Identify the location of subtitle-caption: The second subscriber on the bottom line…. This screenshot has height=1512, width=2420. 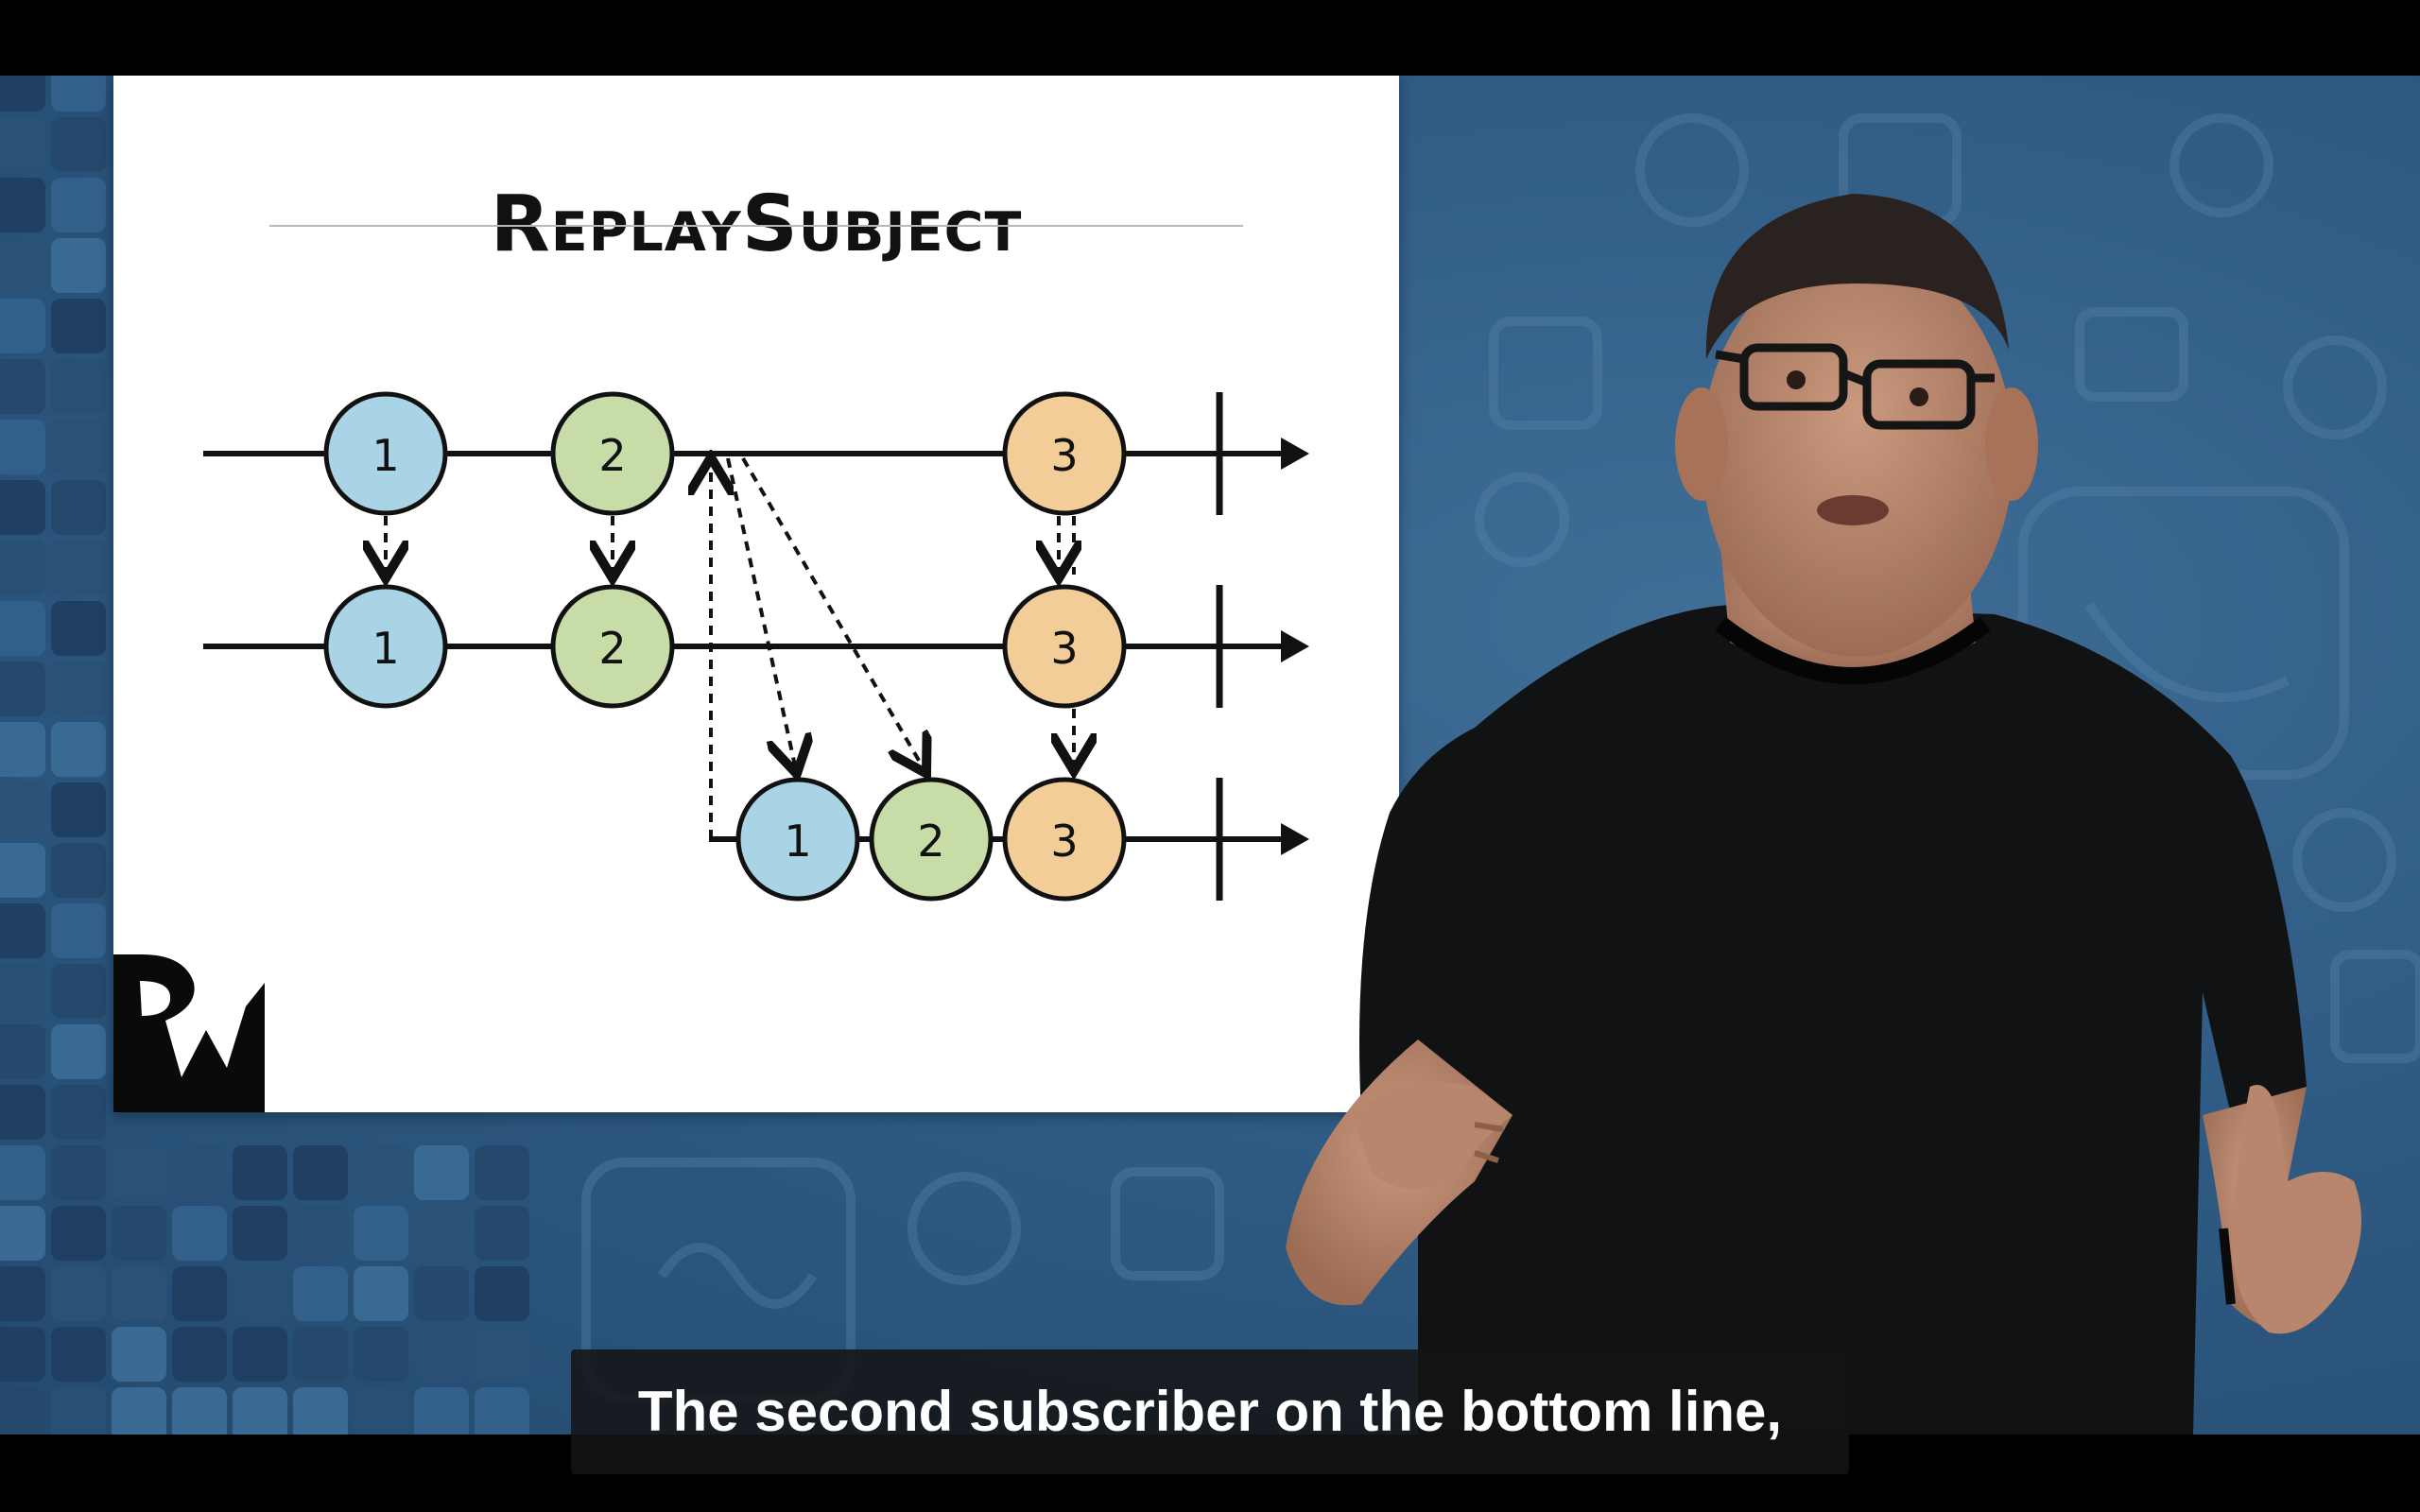
(1210, 1411).